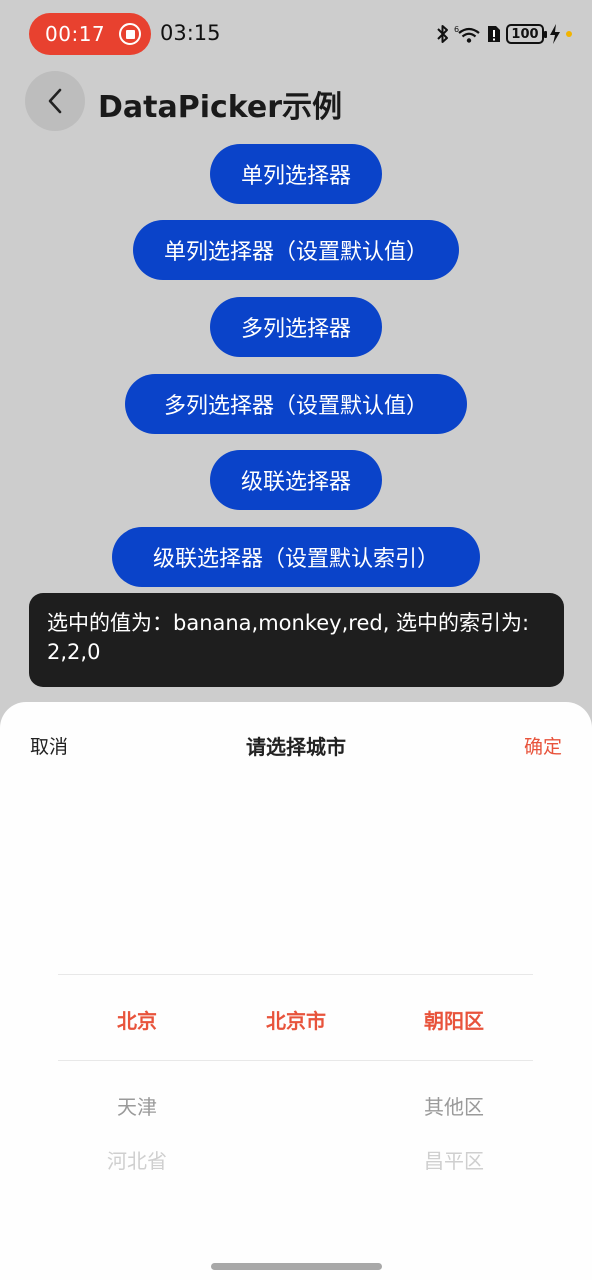 The width and height of the screenshot is (592, 1280). What do you see at coordinates (543, 745) in the screenshot?
I see `confirm-button: 确定` at bounding box center [543, 745].